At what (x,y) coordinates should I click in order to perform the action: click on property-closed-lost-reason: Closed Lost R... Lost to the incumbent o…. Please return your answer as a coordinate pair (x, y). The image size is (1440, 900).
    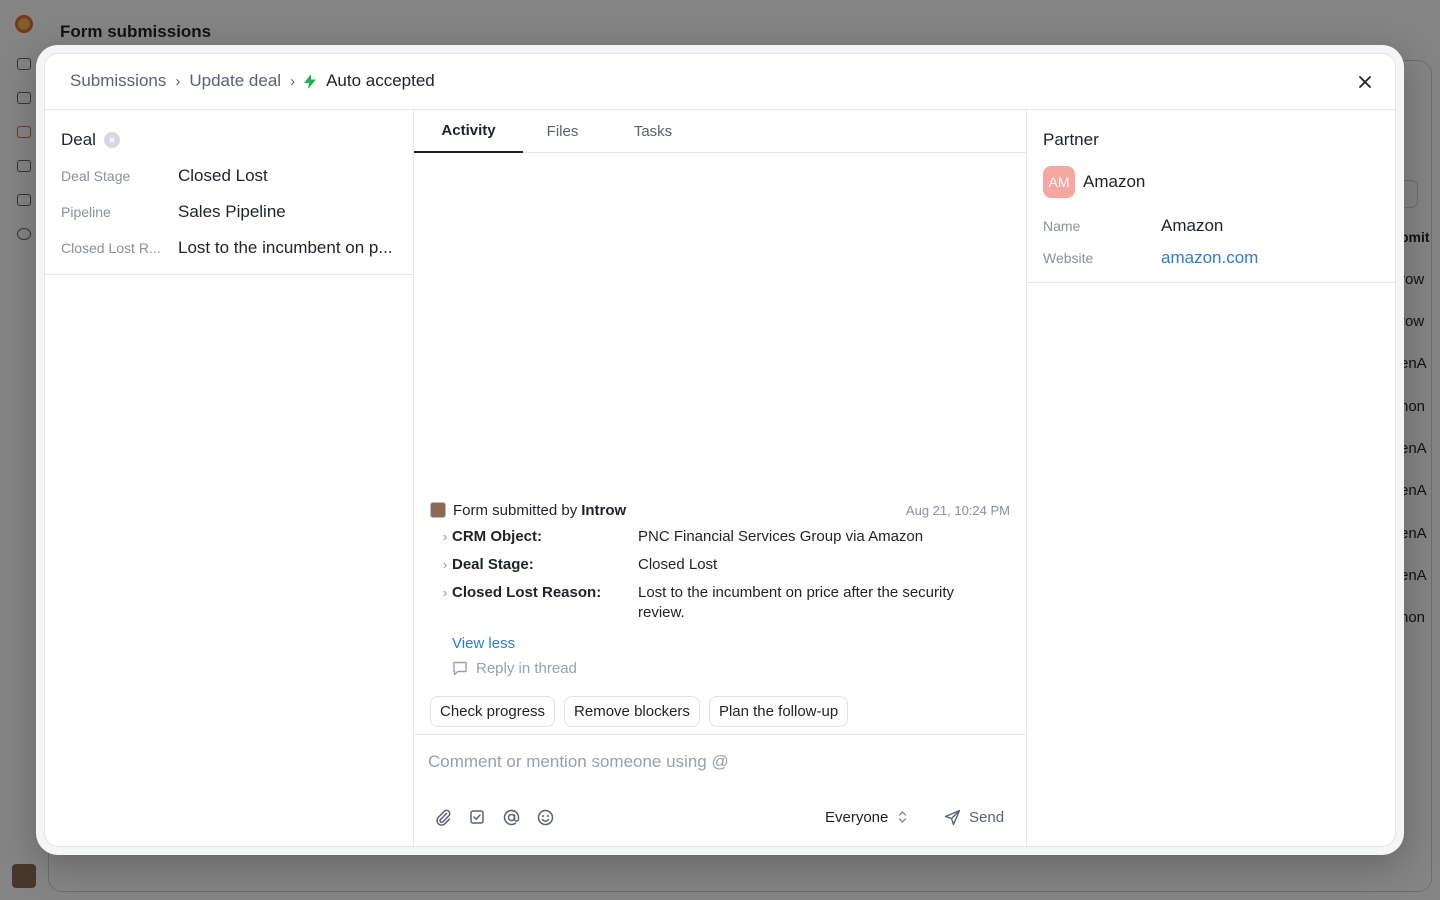
    Looking at the image, I should click on (229, 248).